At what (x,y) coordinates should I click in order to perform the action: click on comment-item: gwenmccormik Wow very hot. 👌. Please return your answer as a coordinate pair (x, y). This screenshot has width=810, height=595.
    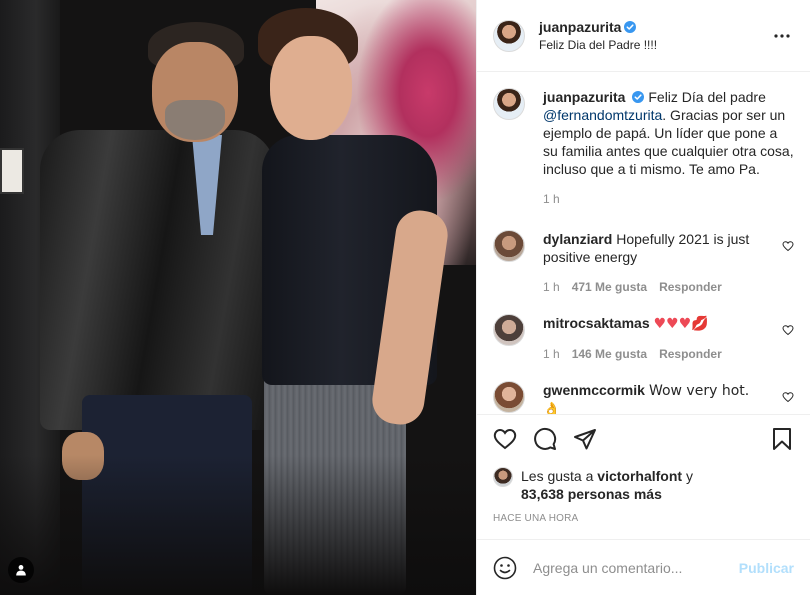
    Looking at the image, I should click on (643, 397).